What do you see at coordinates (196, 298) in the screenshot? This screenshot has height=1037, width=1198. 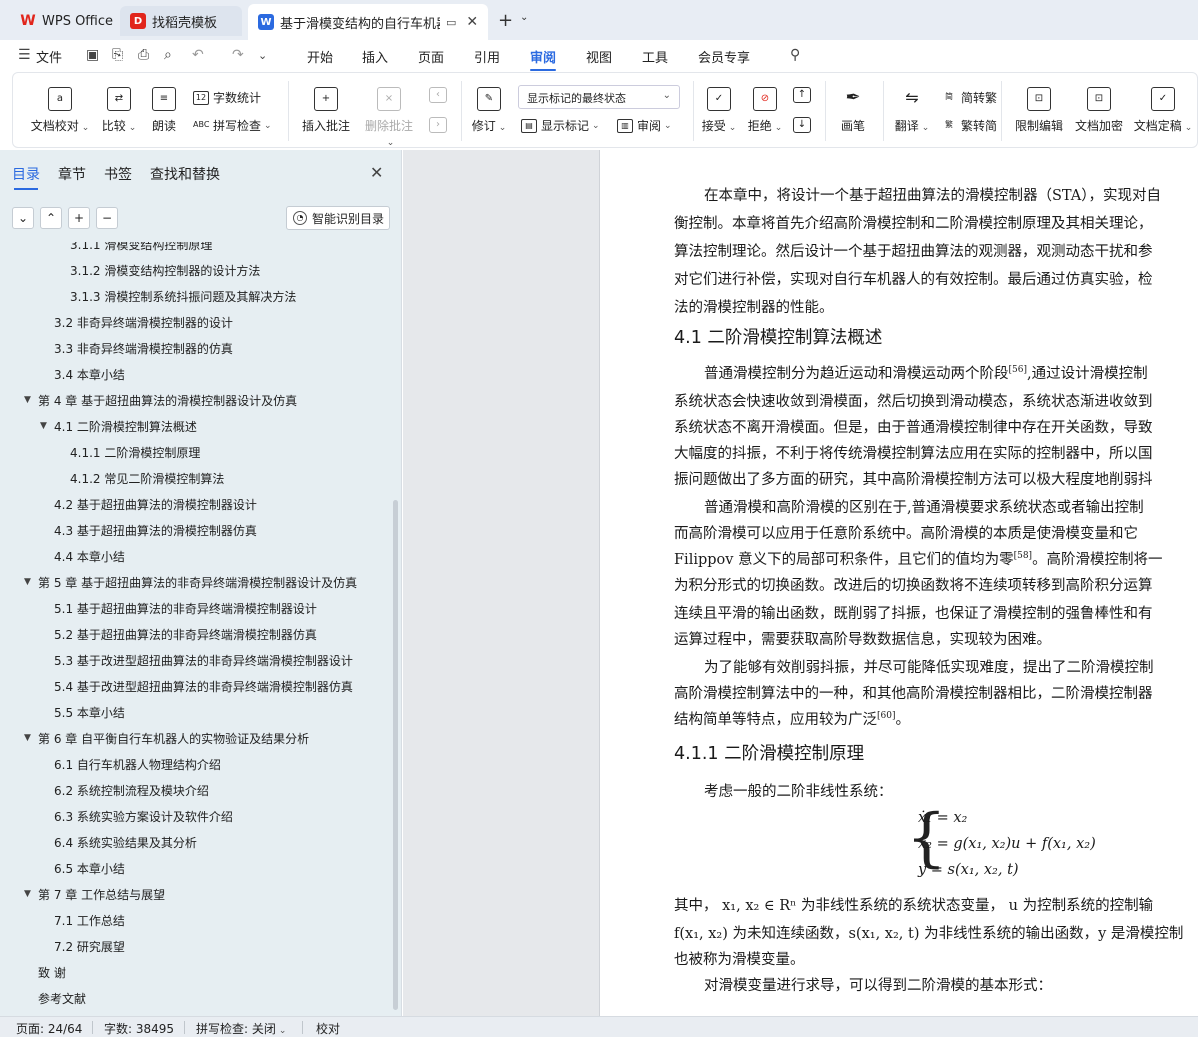 I see `toc-item: 3.1.3 滑模控制系统抖振问题及其解决方法` at bounding box center [196, 298].